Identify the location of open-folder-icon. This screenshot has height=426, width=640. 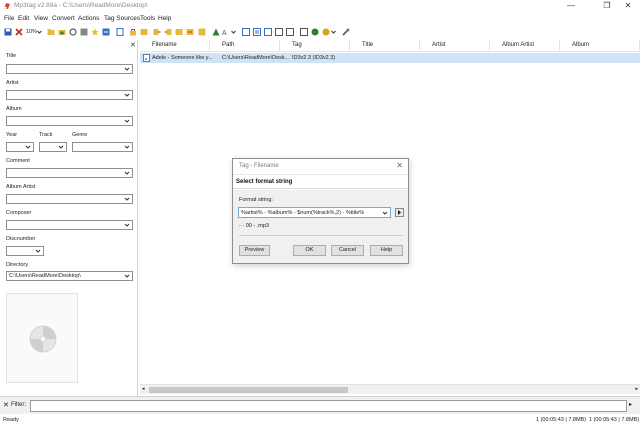
(51, 32).